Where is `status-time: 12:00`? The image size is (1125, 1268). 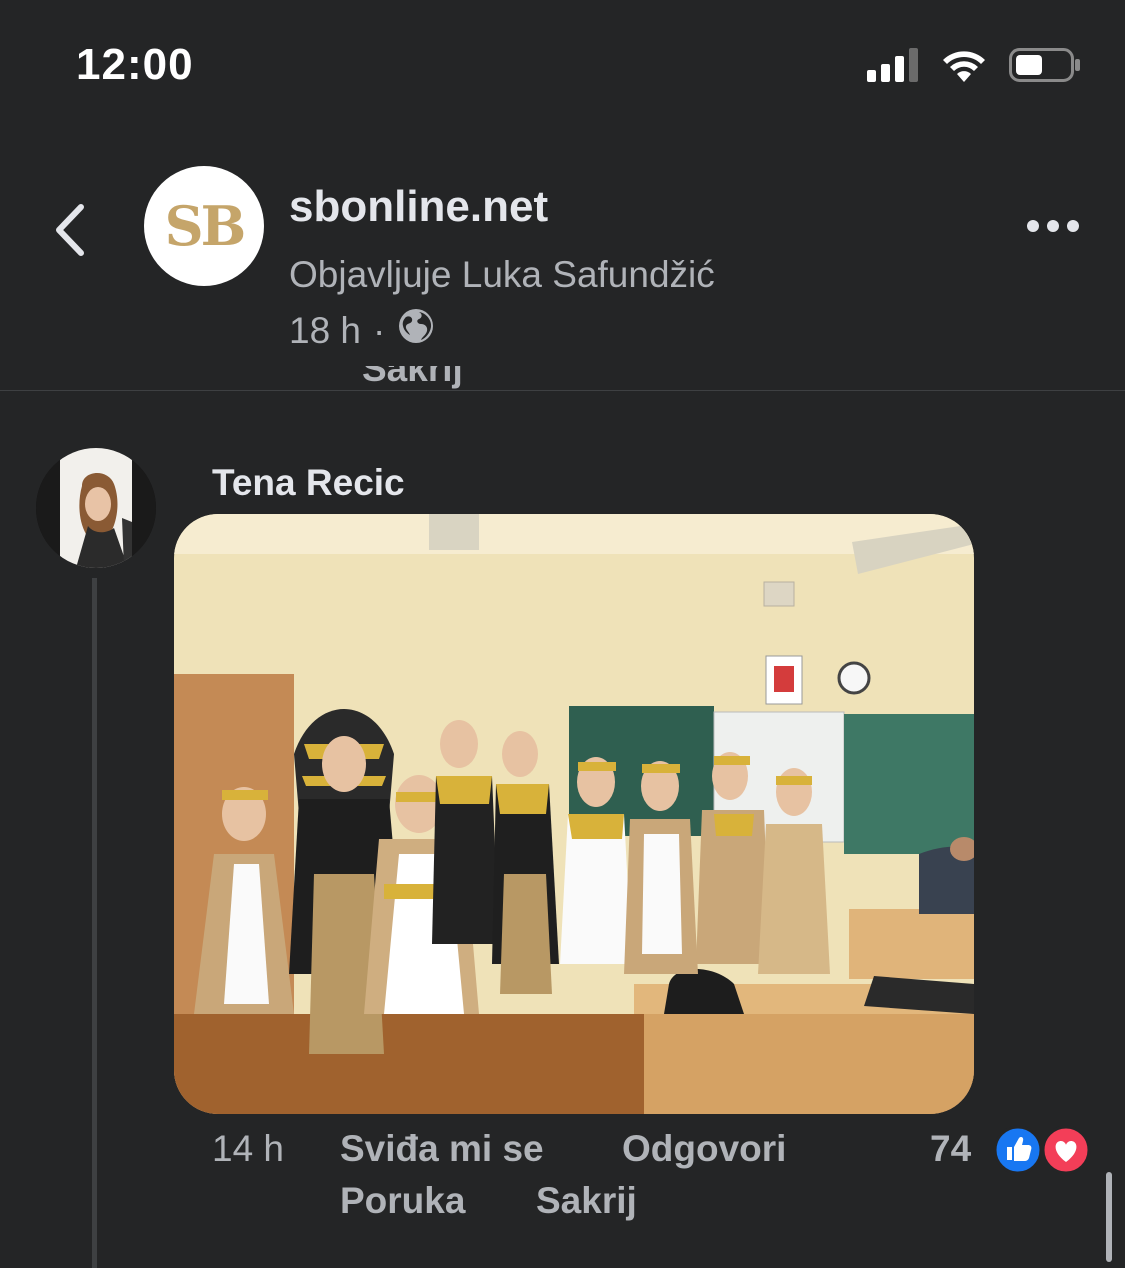
status-time: 12:00 is located at coordinates (135, 64).